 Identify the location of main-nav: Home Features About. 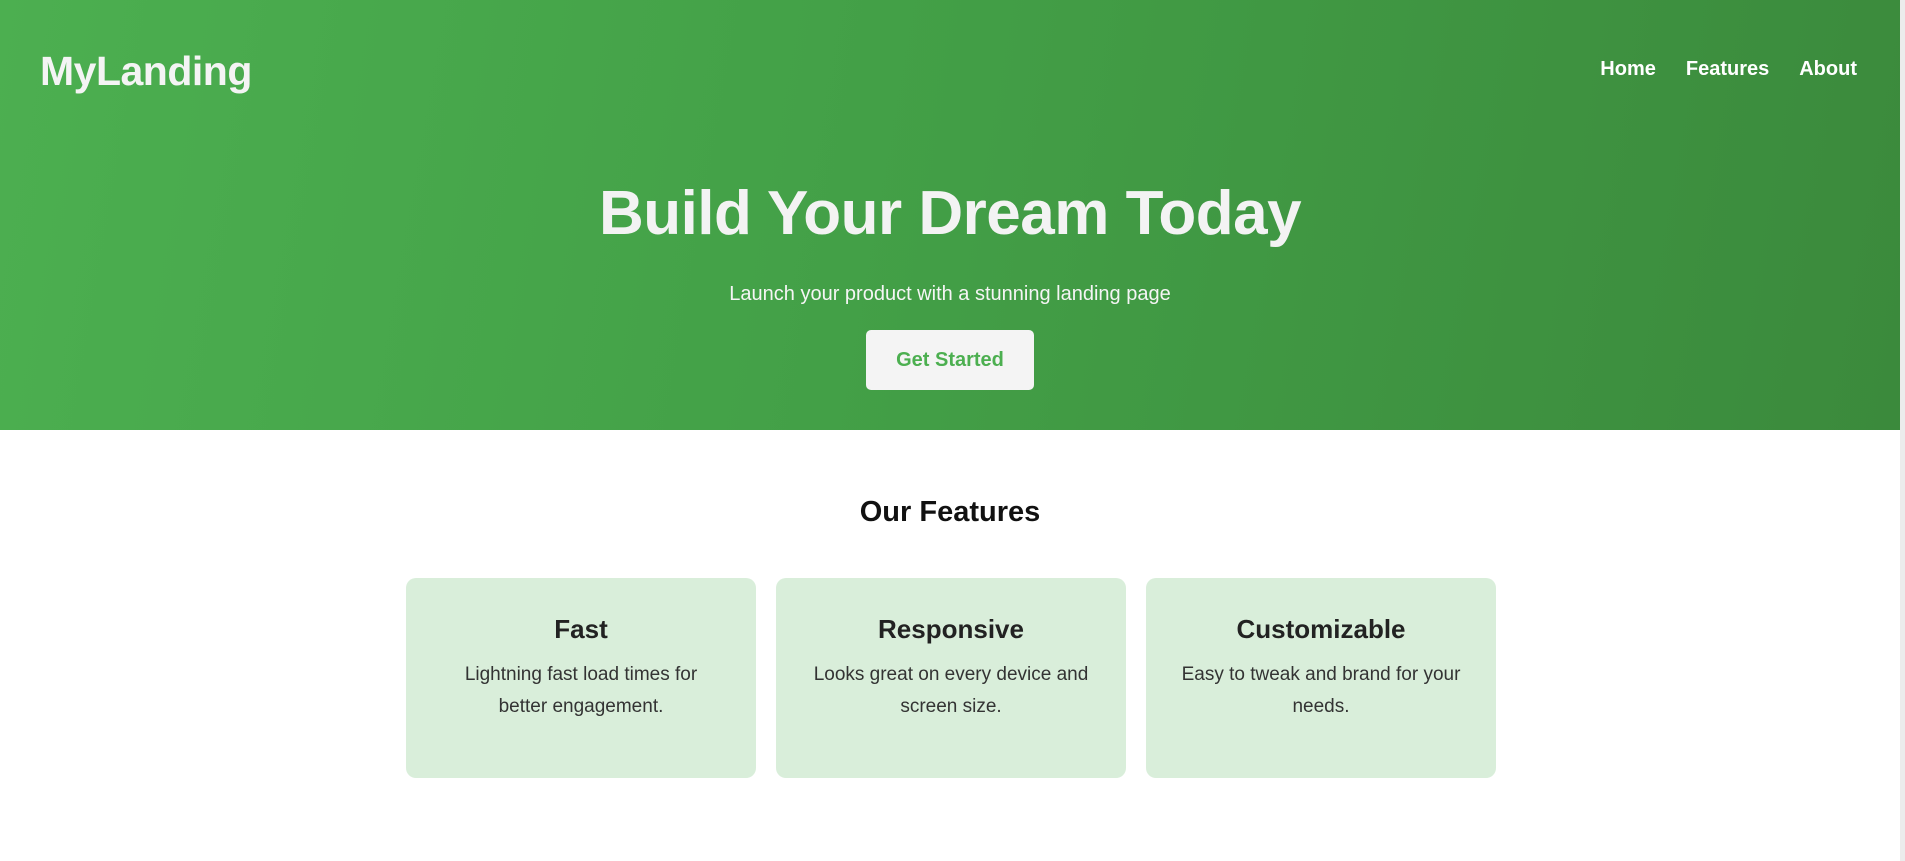
(1728, 69).